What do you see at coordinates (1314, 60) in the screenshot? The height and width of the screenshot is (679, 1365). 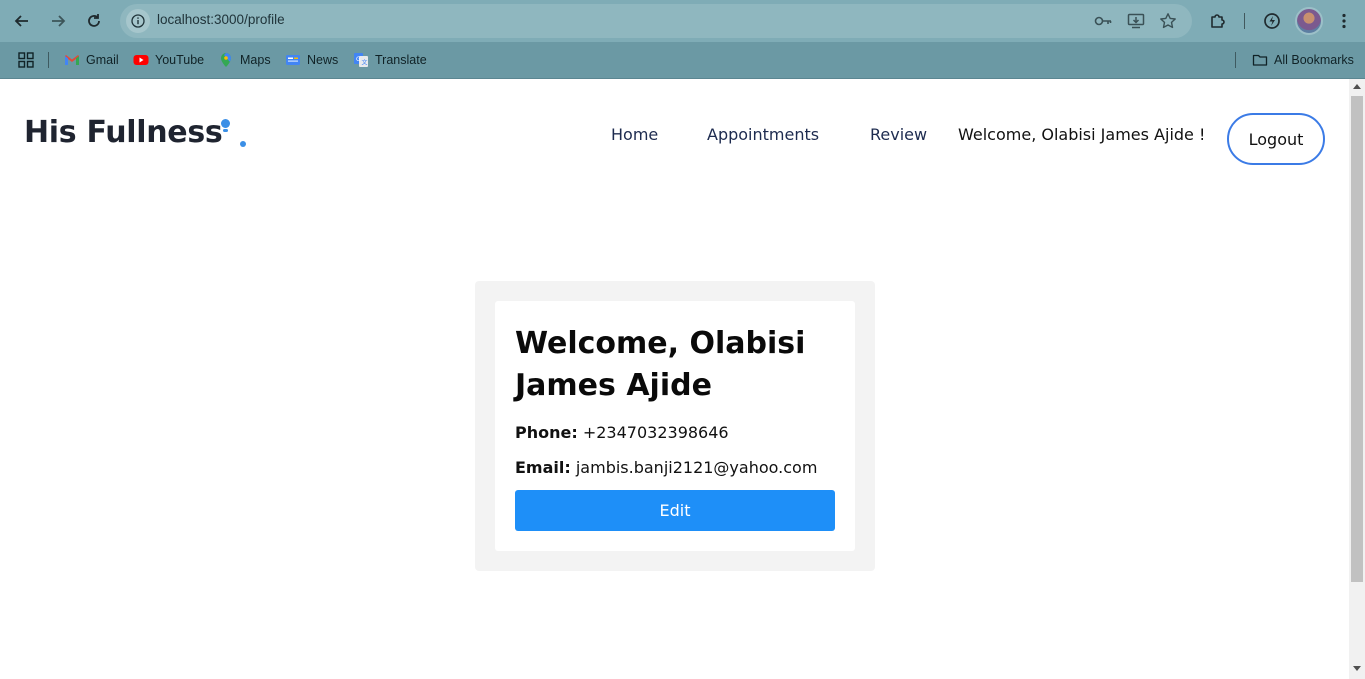 I see `all-bookmarks-label: All Bookmarks` at bounding box center [1314, 60].